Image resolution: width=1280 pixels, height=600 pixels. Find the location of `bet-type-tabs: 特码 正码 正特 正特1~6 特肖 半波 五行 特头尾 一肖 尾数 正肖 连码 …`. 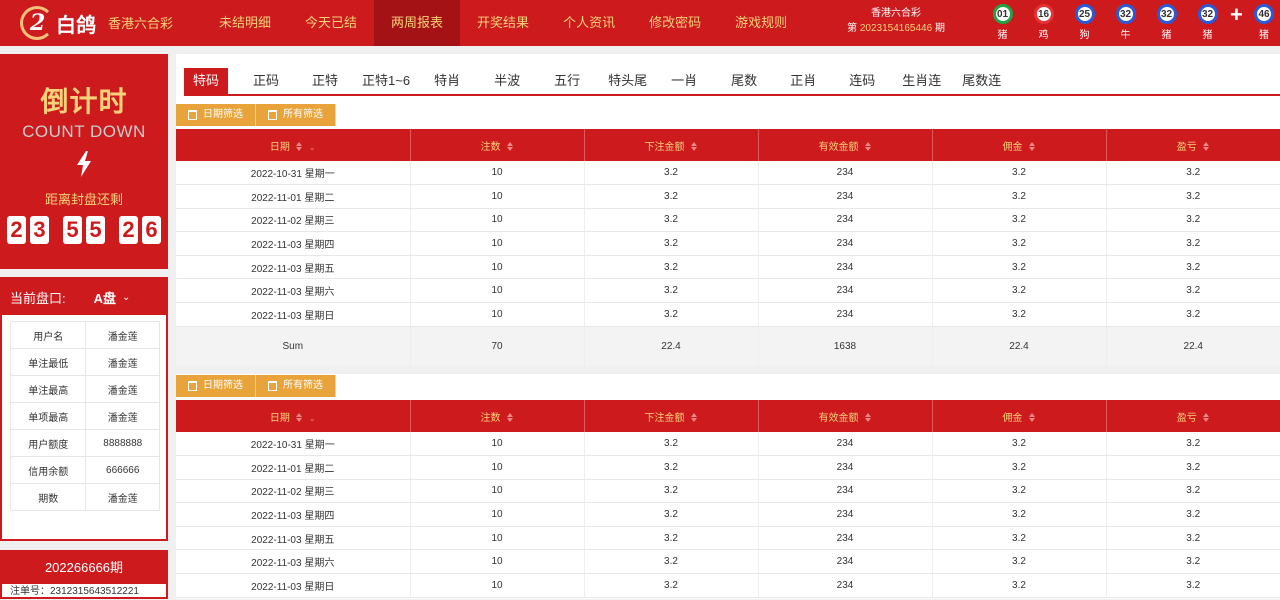

bet-type-tabs: 特码 正码 正特 正特1~6 特肖 半波 五行 特头尾 一肖 尾数 正肖 连码 … is located at coordinates (732, 82).